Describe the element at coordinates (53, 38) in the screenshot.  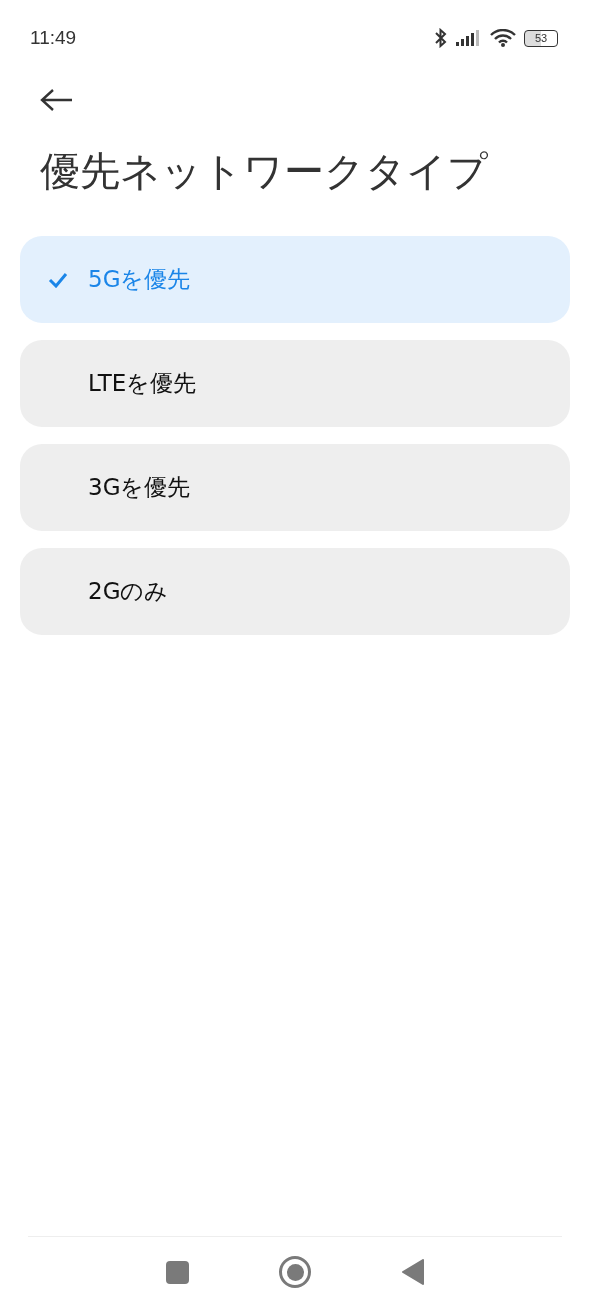
I see `status-time: 11:49` at that location.